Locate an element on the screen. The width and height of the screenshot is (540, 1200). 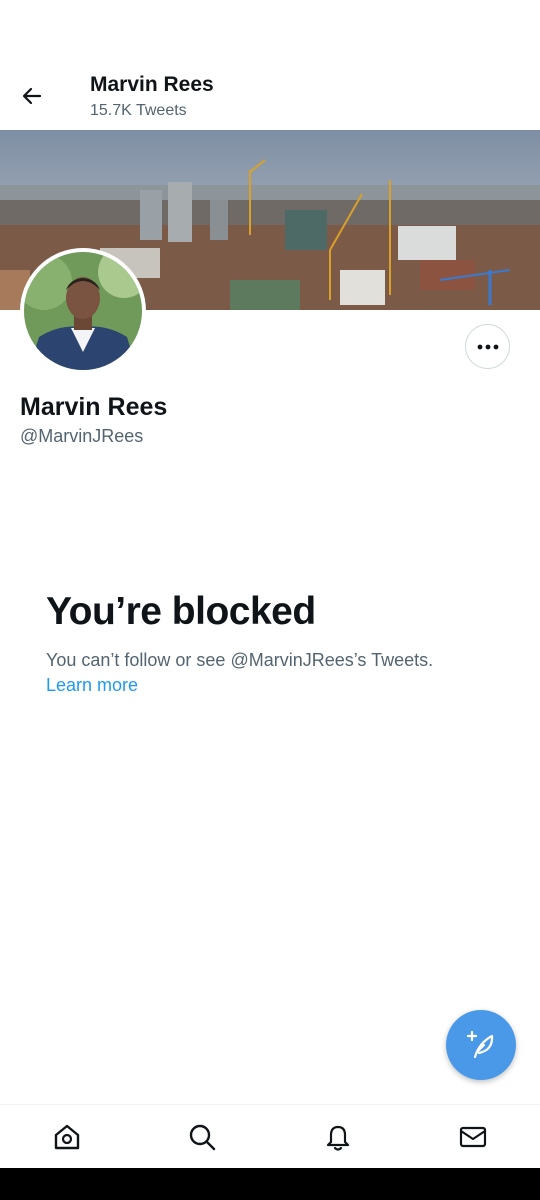
more-options-button is located at coordinates (487, 346).